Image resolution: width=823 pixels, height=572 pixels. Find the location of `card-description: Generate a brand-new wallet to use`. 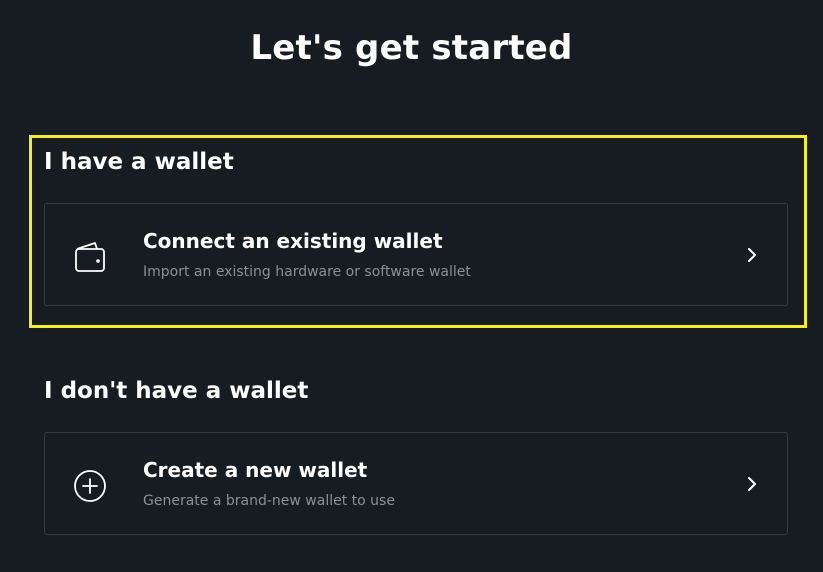

card-description: Generate a brand-new wallet to use is located at coordinates (269, 501).